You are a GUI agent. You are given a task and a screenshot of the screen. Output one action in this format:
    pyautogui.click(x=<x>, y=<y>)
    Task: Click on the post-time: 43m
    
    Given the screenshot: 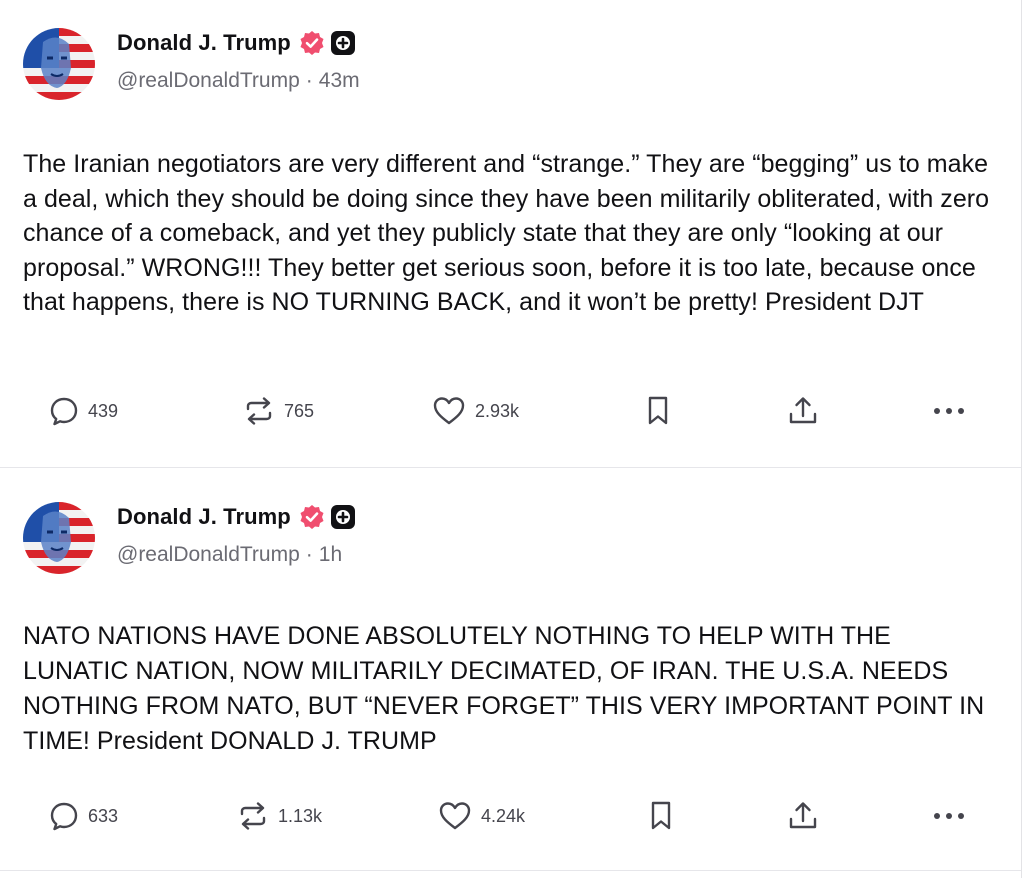 What is the action you would take?
    pyautogui.click(x=339, y=81)
    